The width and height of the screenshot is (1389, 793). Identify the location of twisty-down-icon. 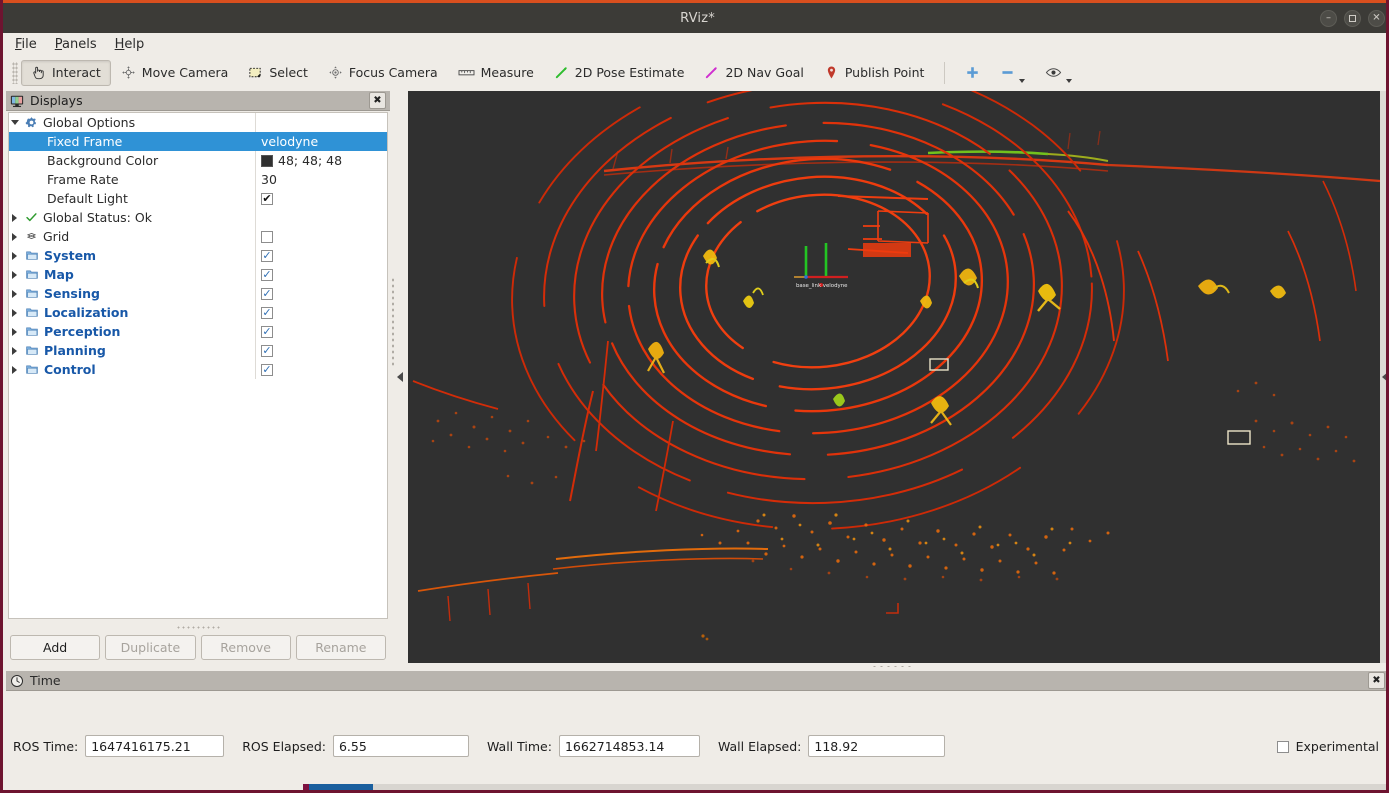
(14, 122).